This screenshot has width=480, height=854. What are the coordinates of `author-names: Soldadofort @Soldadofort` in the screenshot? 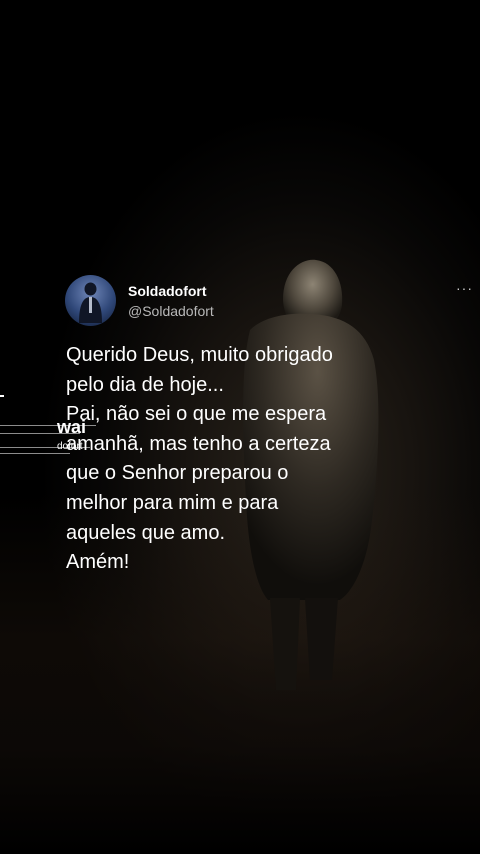 It's located at (171, 301).